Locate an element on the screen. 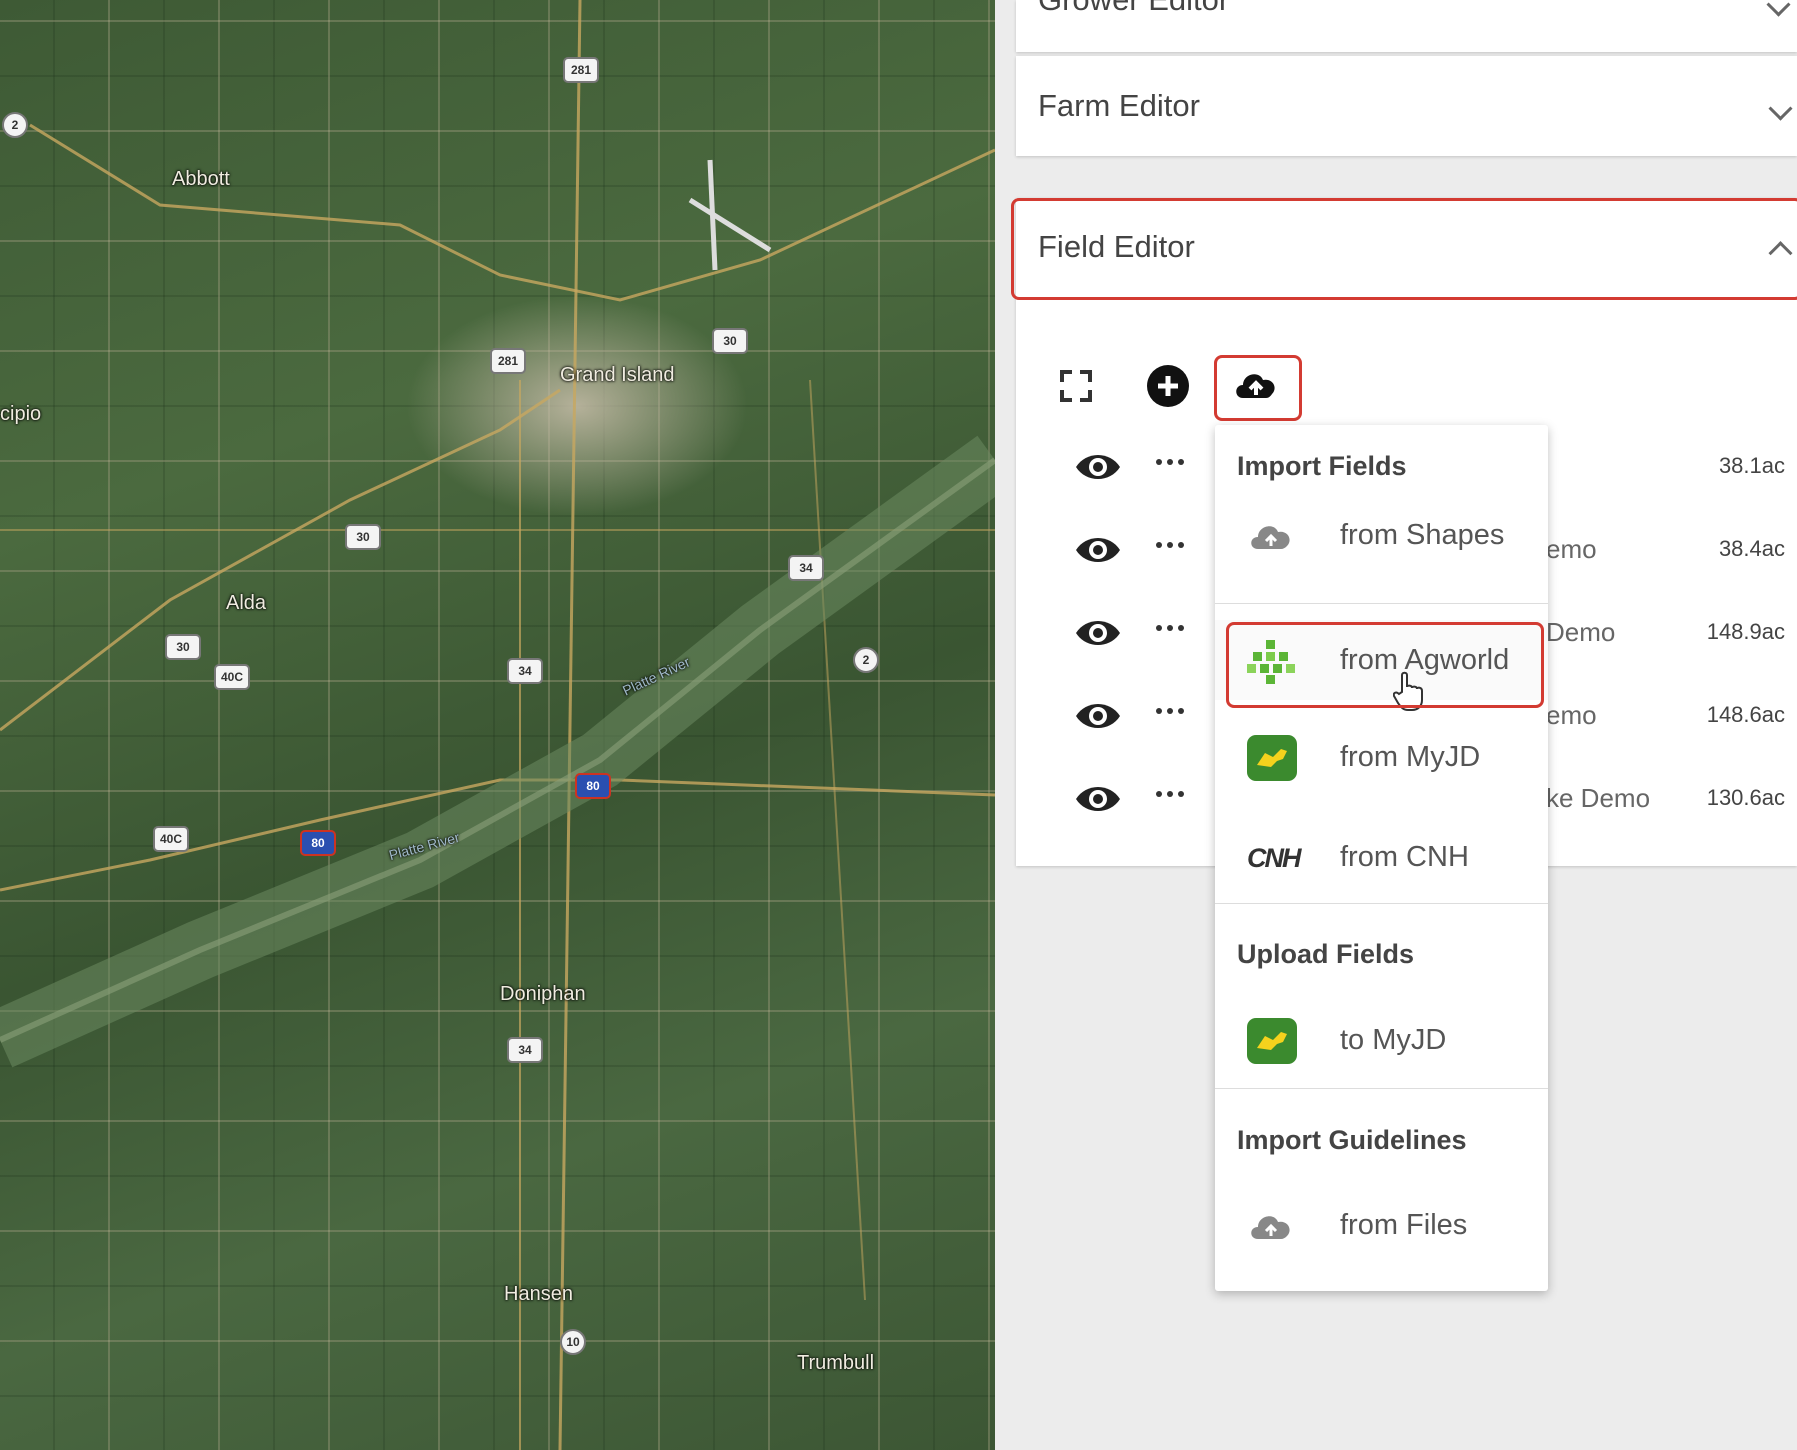 The width and height of the screenshot is (1797, 1450). menu-item-from-files: from Files is located at coordinates (1381, 1225).